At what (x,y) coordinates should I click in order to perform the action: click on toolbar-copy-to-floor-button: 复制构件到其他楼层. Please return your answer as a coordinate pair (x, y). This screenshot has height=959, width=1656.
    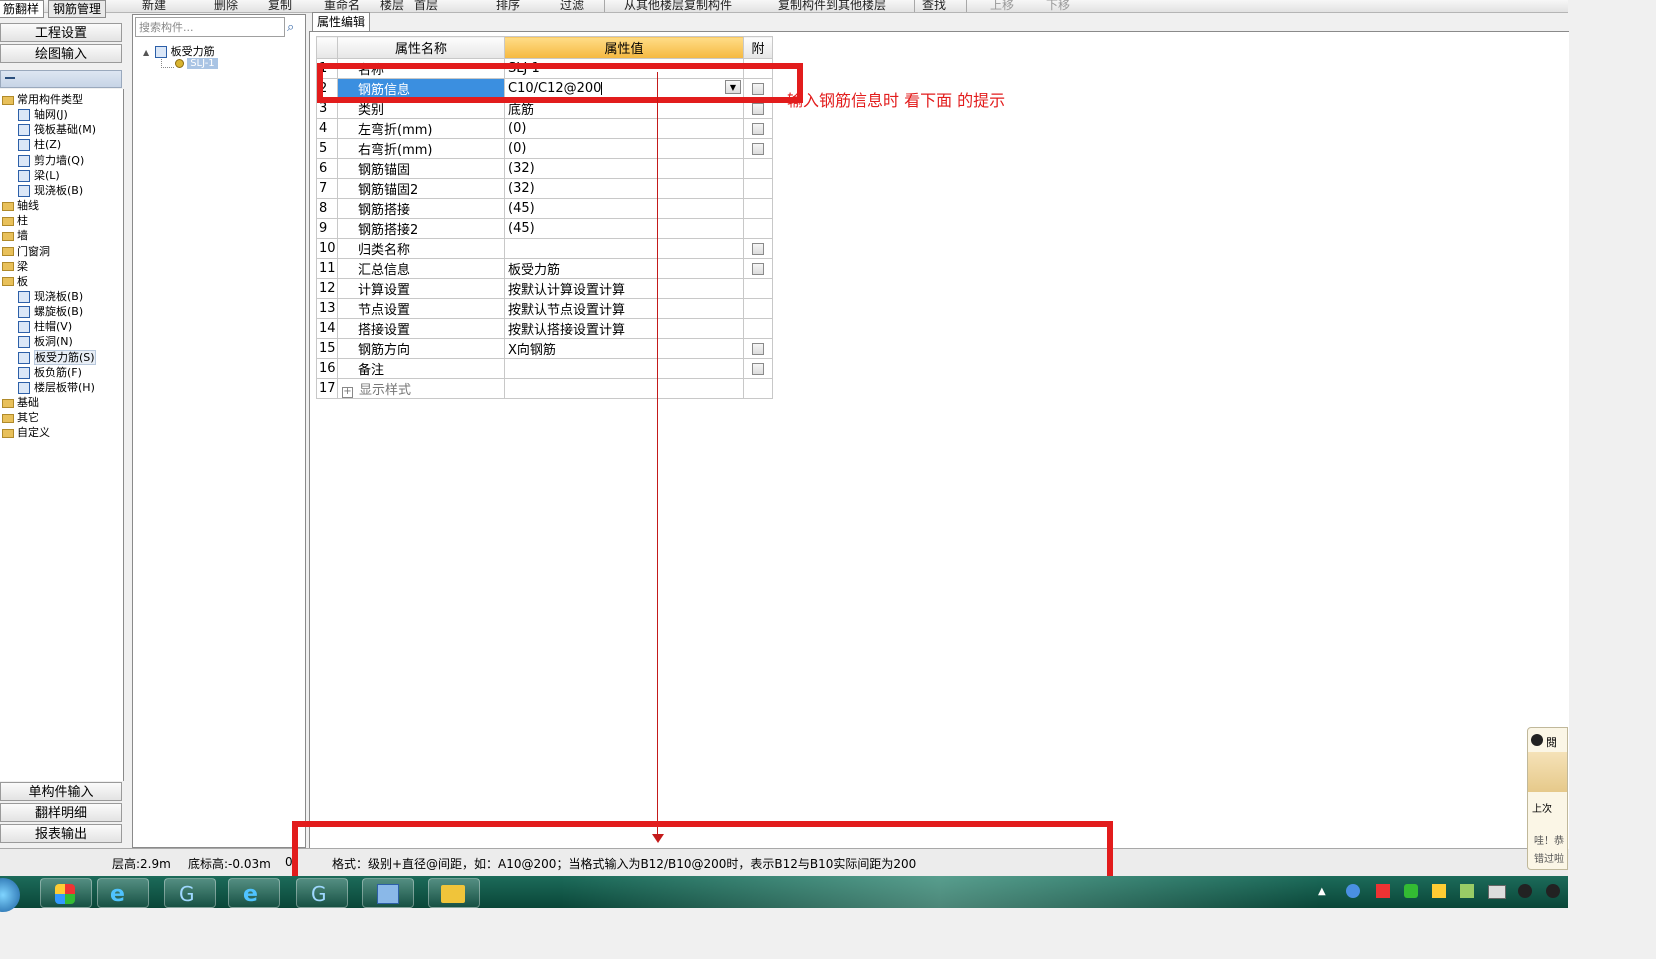
    Looking at the image, I should click on (832, 6).